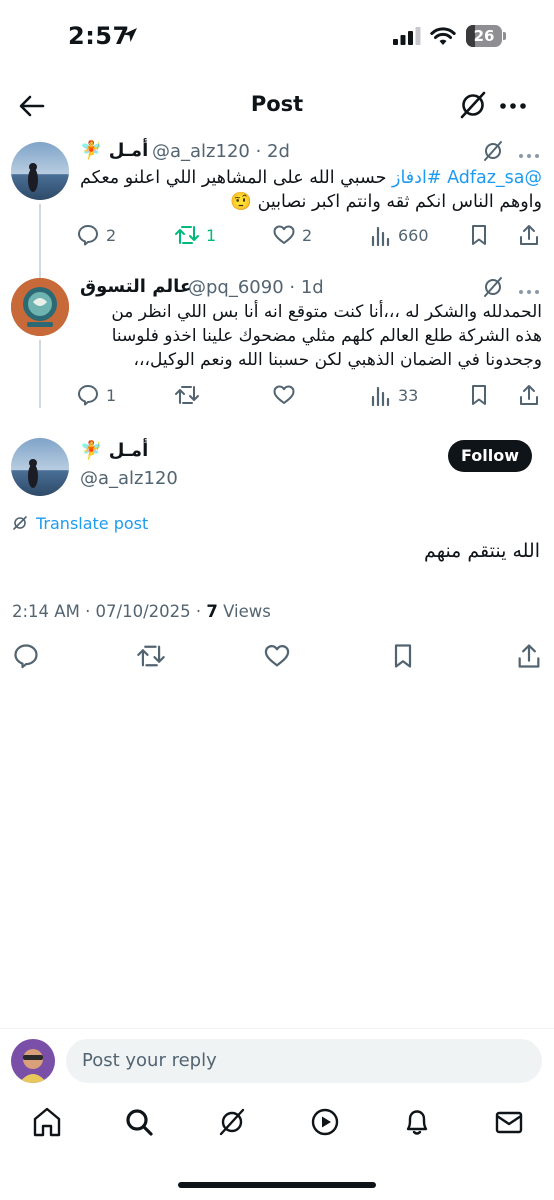 This screenshot has width=554, height=1200. What do you see at coordinates (129, 478) in the screenshot?
I see `main-post-handle: @a_alz120` at bounding box center [129, 478].